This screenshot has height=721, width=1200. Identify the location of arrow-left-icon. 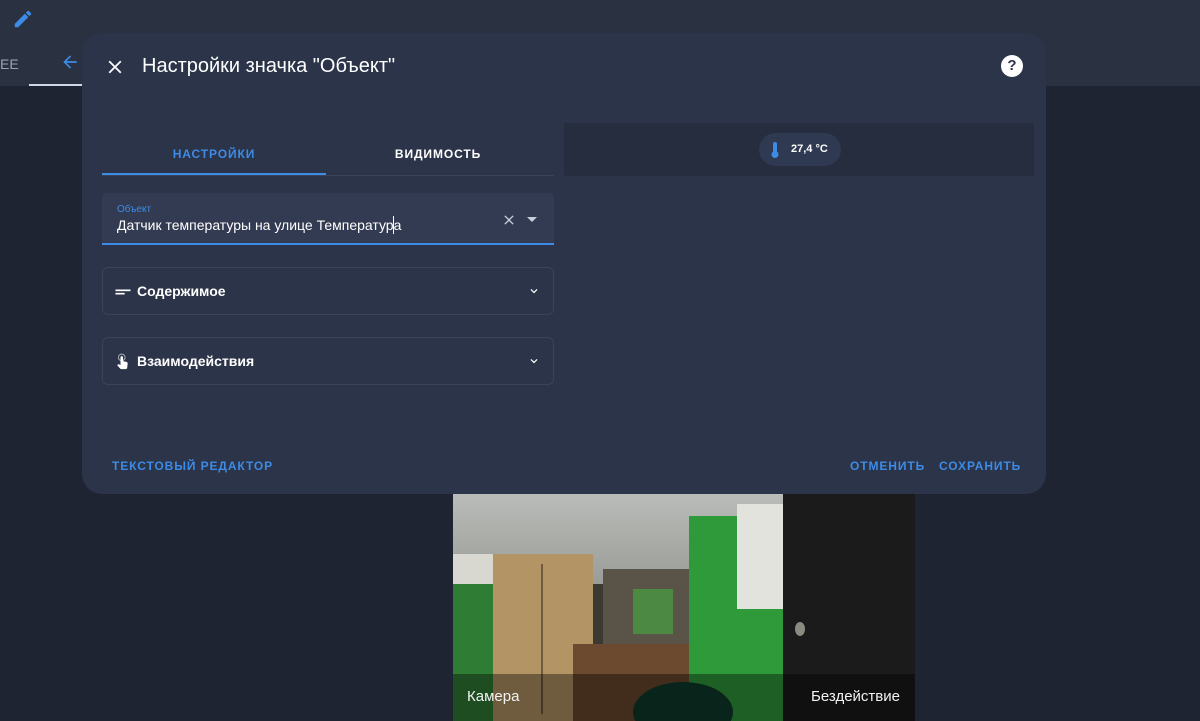
(70, 62).